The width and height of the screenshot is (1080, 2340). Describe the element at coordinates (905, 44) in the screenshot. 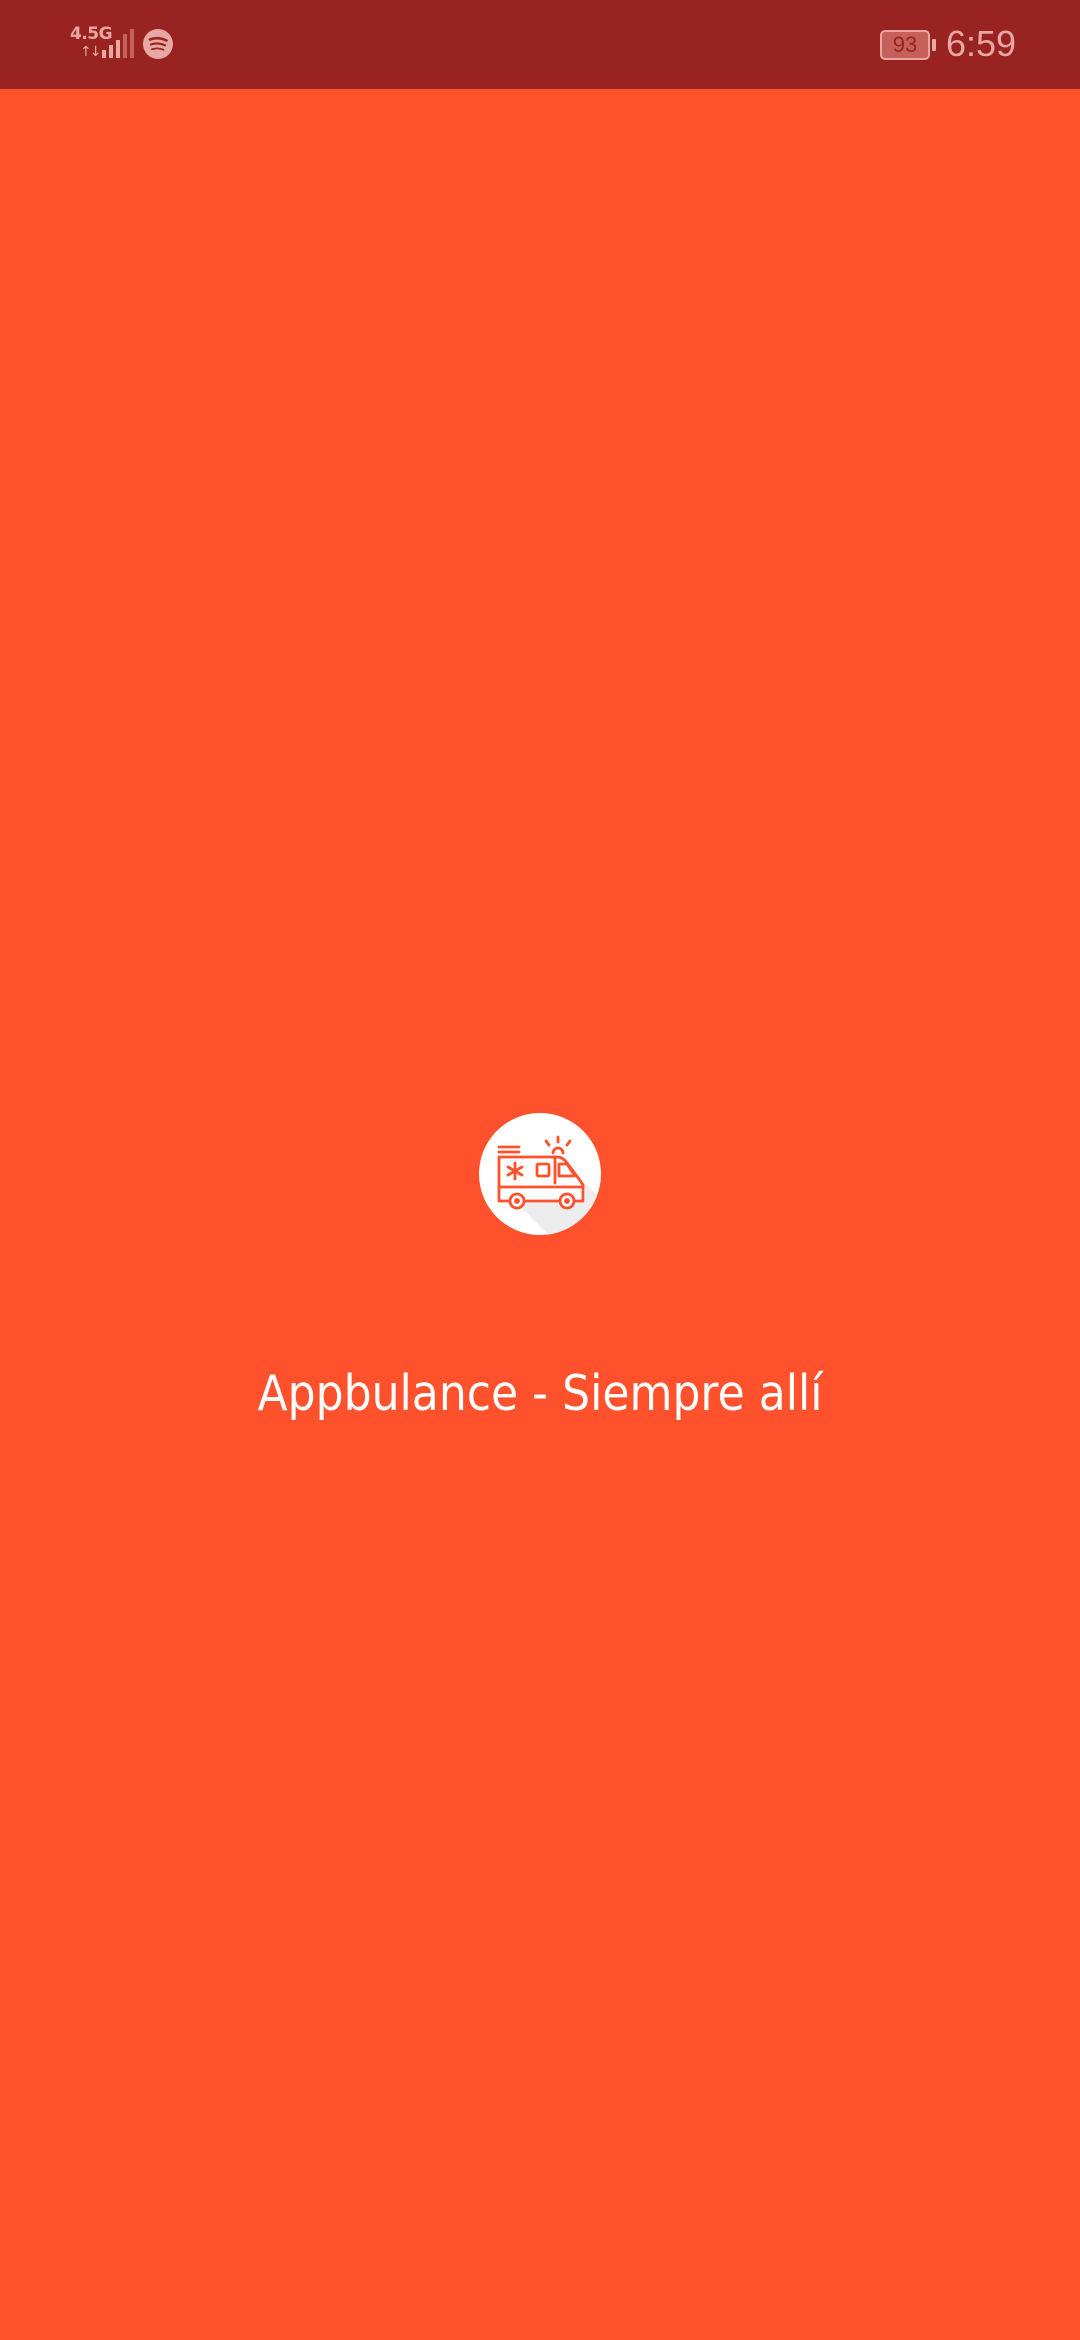

I see `battery-level: 93` at that location.